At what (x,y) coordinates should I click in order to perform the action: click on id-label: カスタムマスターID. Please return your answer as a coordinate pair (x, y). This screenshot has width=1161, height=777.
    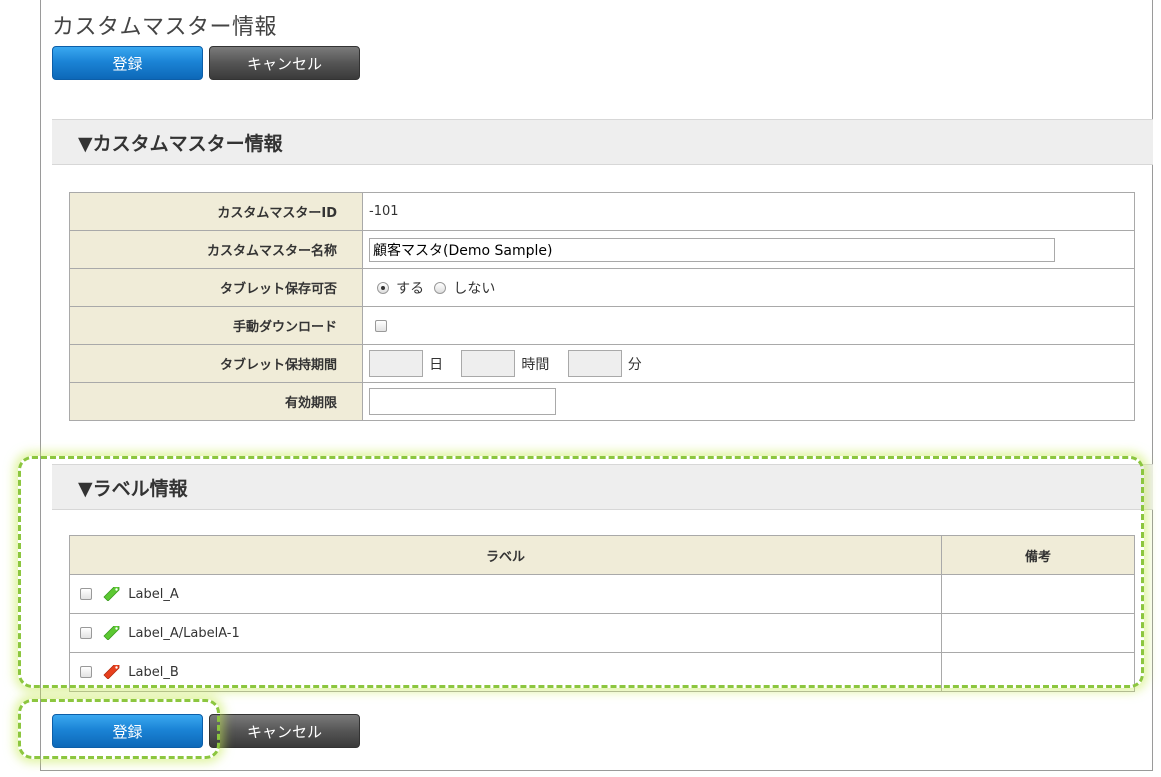
    Looking at the image, I should click on (216, 211).